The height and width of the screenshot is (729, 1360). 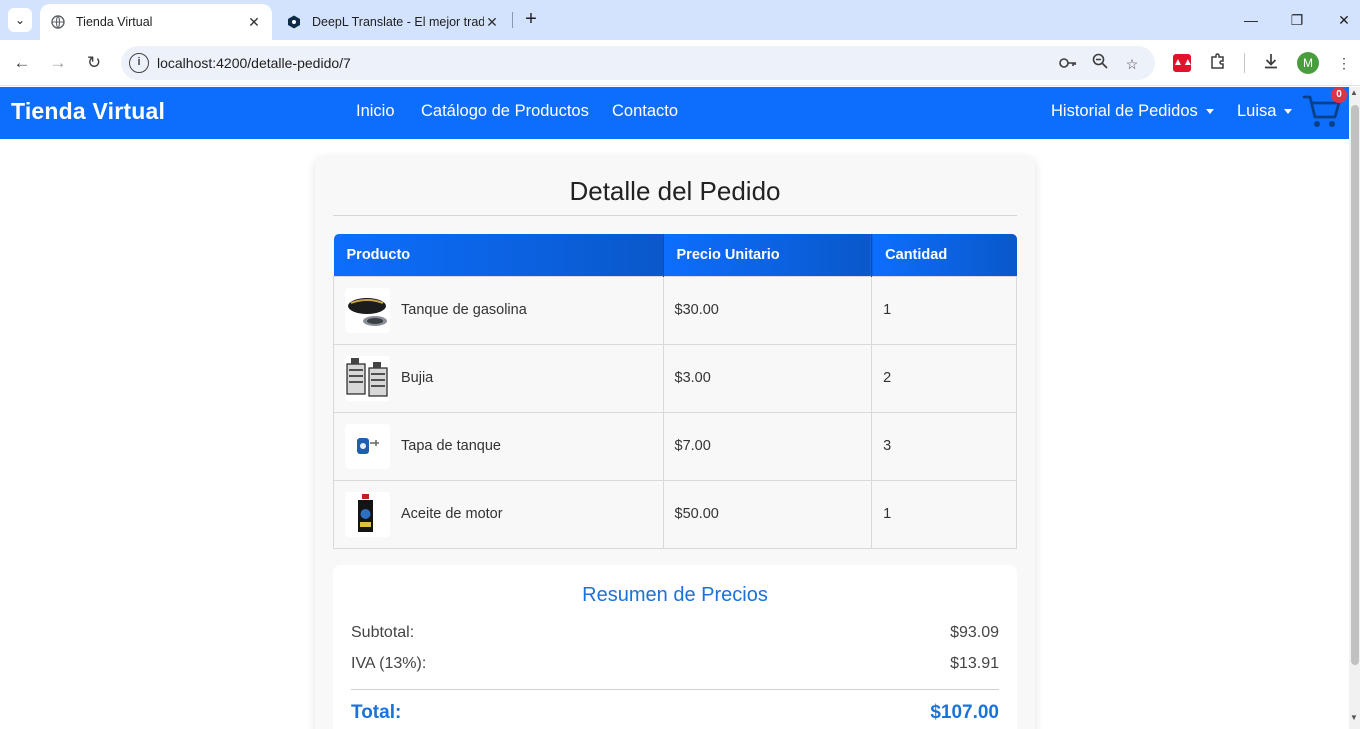 What do you see at coordinates (675, 595) in the screenshot?
I see `summary-title: Resumen de Precios` at bounding box center [675, 595].